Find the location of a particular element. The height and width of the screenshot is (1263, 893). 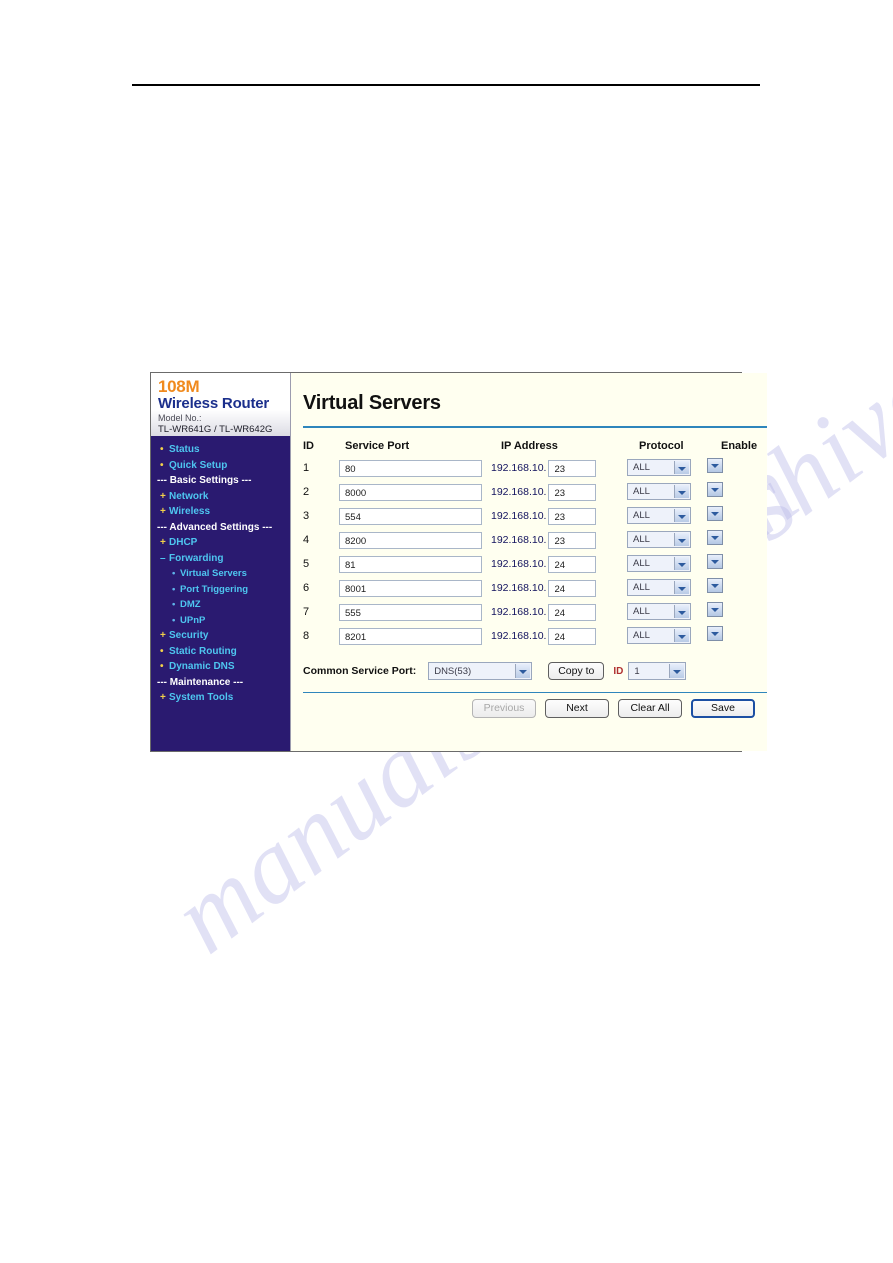

table-row: 5 81 192.168.10. 24 ALL is located at coordinates (535, 564).